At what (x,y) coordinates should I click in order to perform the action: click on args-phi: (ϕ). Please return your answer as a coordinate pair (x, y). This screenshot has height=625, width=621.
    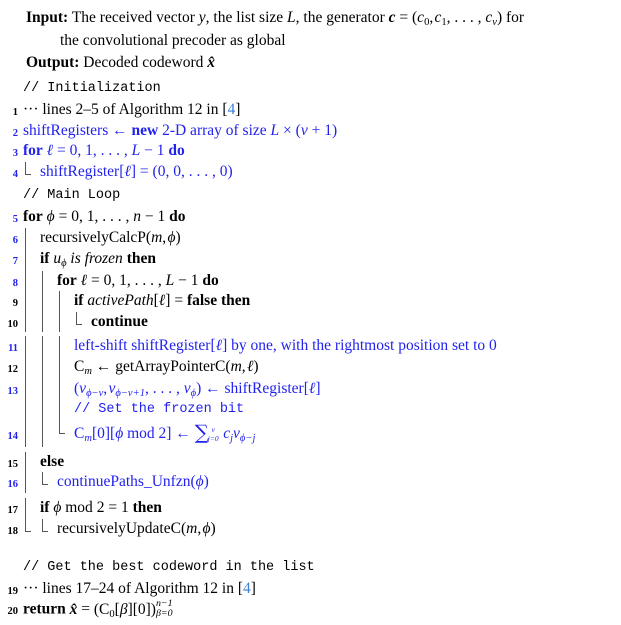
    Looking at the image, I should click on (199, 482).